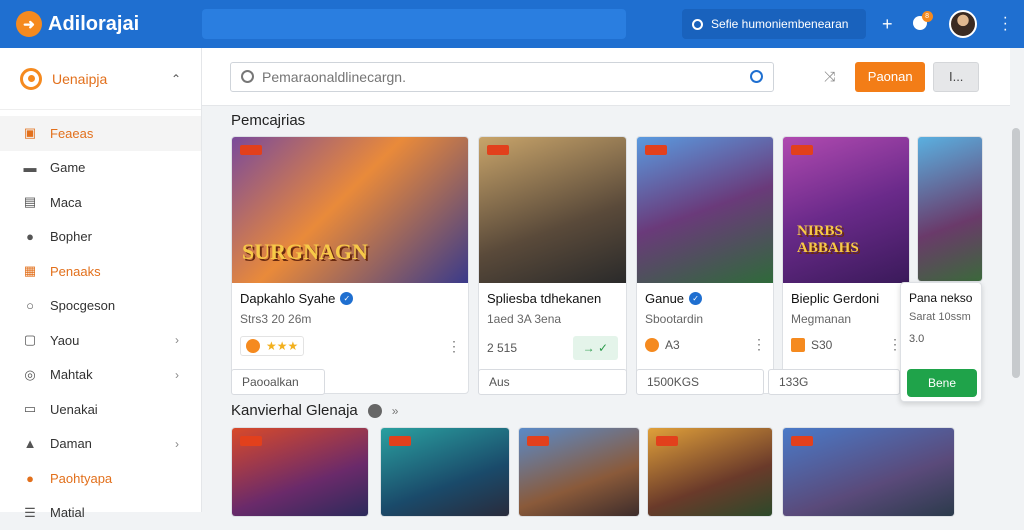  What do you see at coordinates (672, 345) in the screenshot?
I see `card-meta: A3` at bounding box center [672, 345].